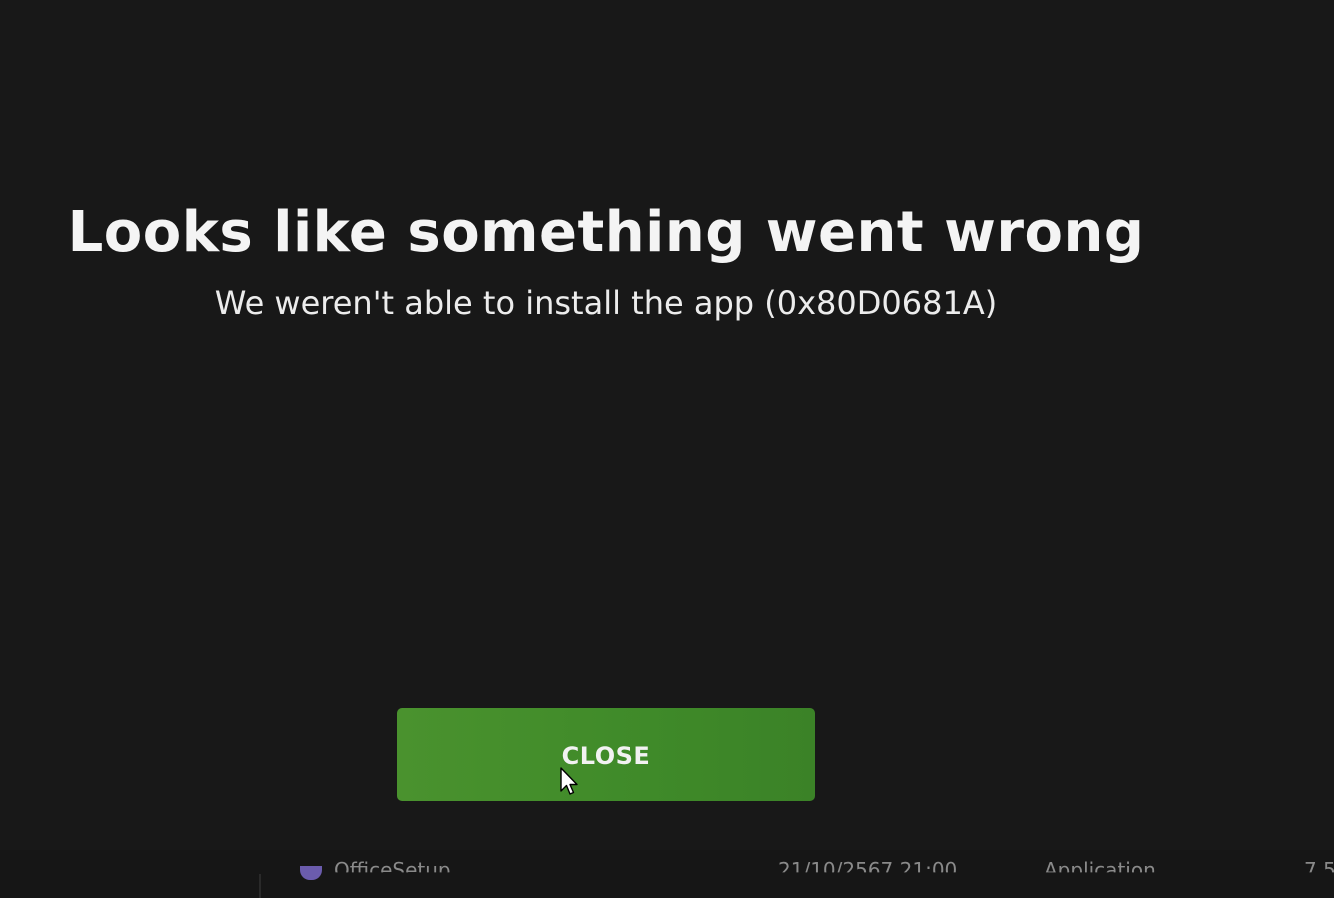 The width and height of the screenshot is (1334, 898). I want to click on close-button-label: CLOSE, so click(606, 755).